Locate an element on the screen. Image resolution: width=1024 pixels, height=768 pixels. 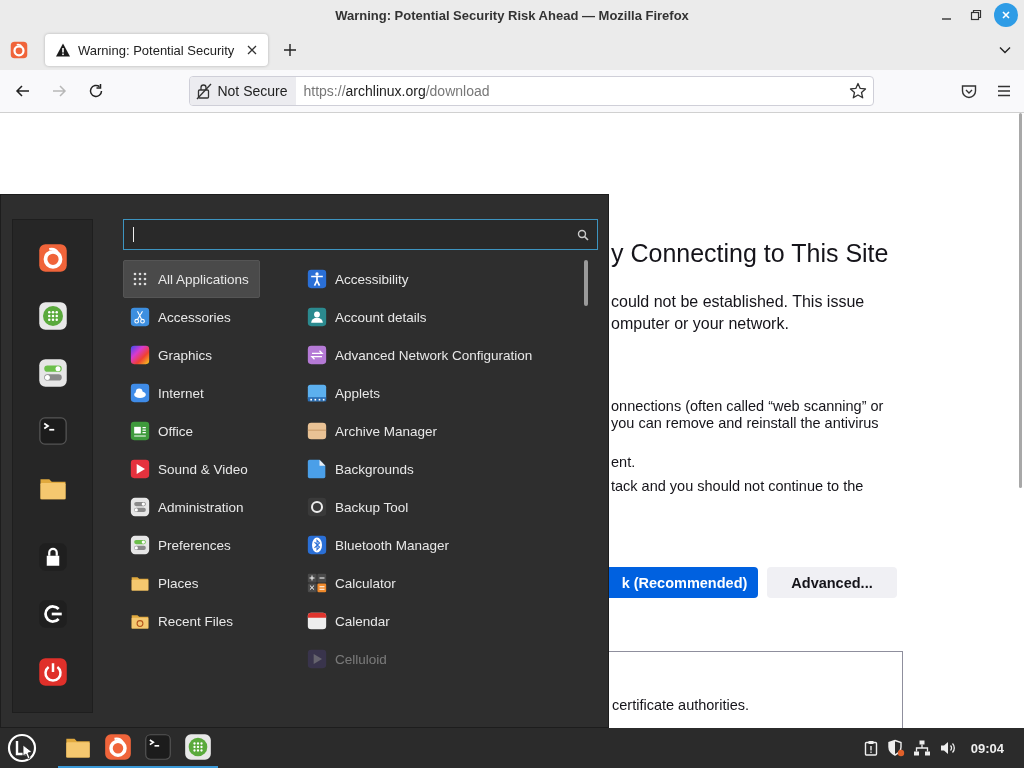
page-heading: y Connecting to This Site is located at coordinates (750, 253).